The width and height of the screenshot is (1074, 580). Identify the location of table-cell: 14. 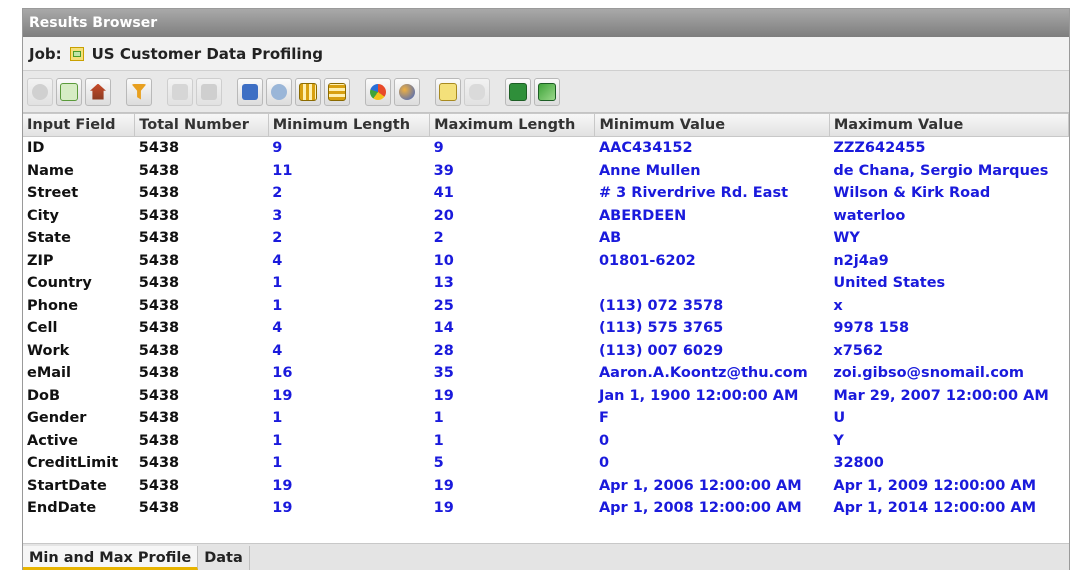
(443, 328).